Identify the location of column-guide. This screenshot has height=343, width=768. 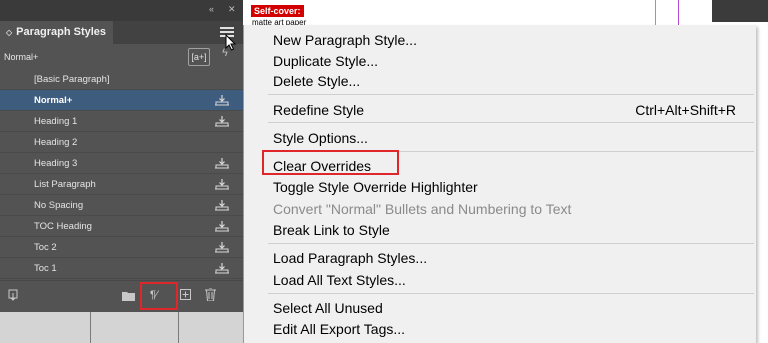
(678, 12).